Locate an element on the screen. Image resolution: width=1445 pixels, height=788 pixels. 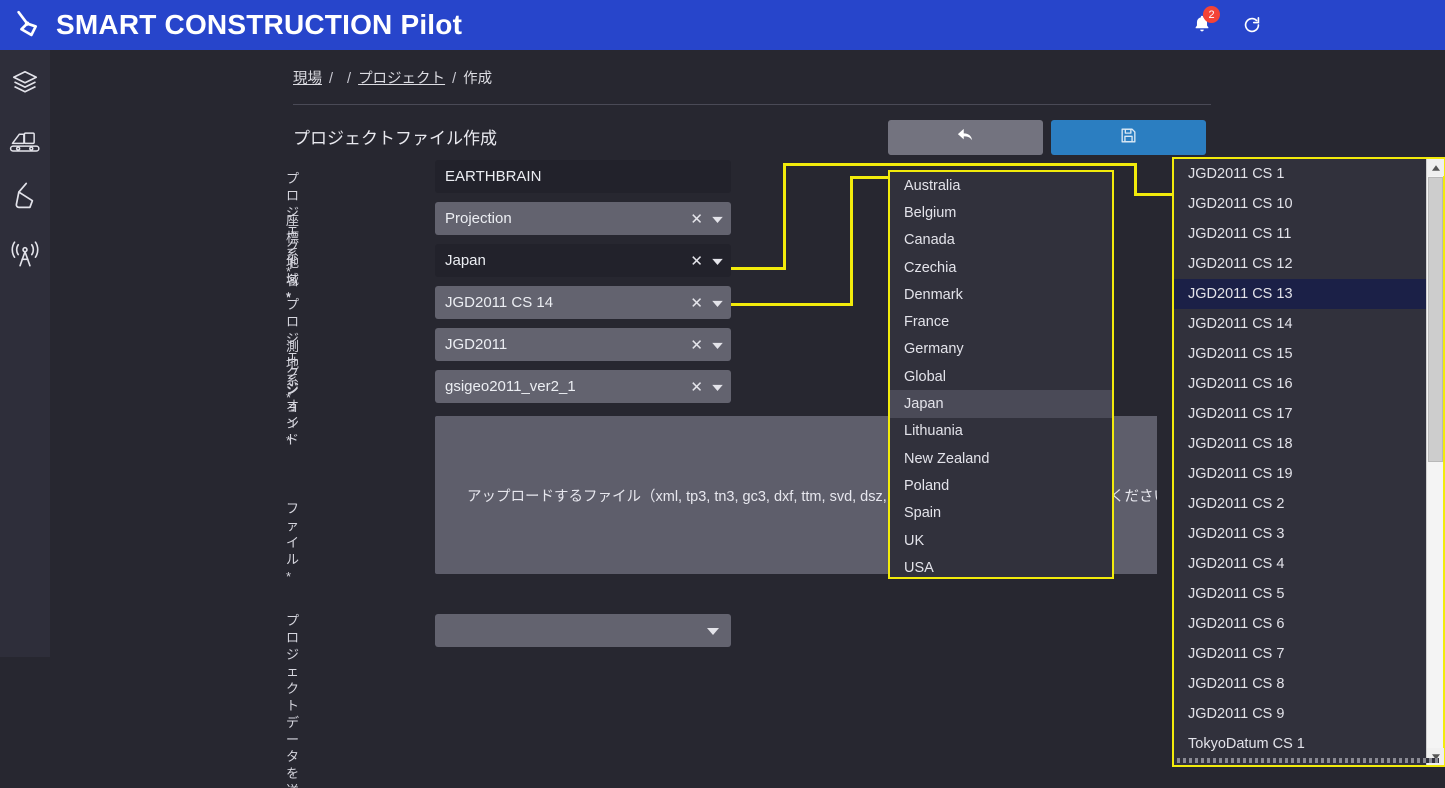
notification-button: 2 is located at coordinates (1205, 22).